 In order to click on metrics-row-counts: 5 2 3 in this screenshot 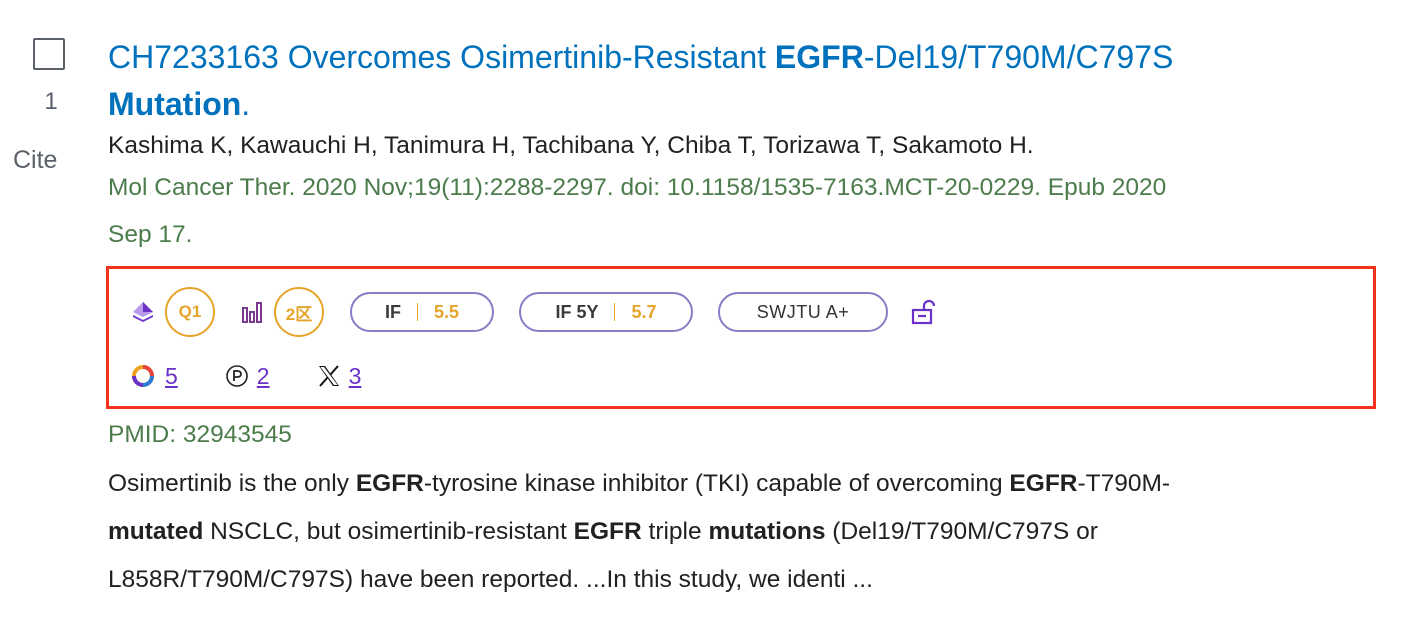, I will do `click(246, 376)`.